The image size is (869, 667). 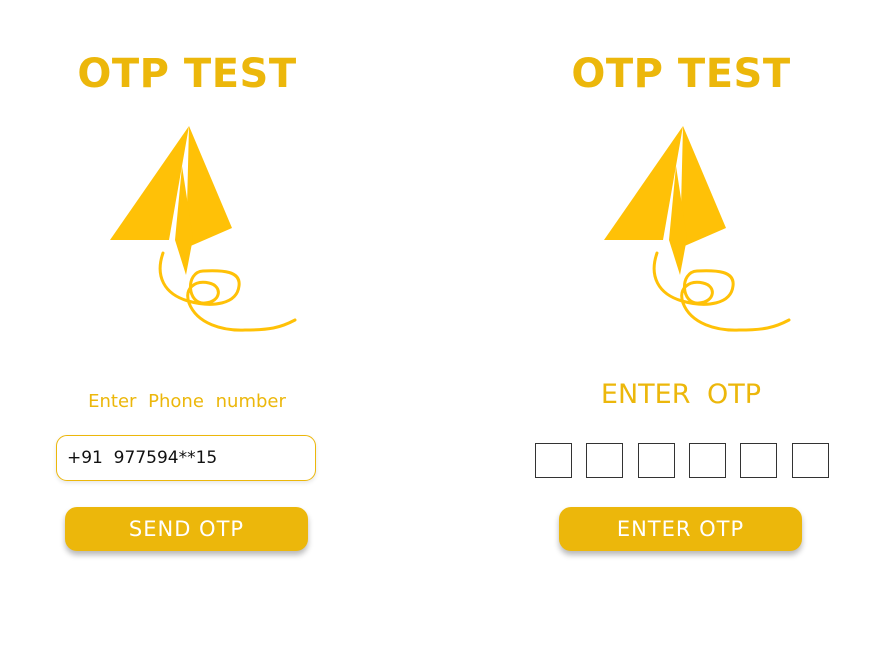 I want to click on send-otp-button: SEND OTP, so click(x=186, y=529).